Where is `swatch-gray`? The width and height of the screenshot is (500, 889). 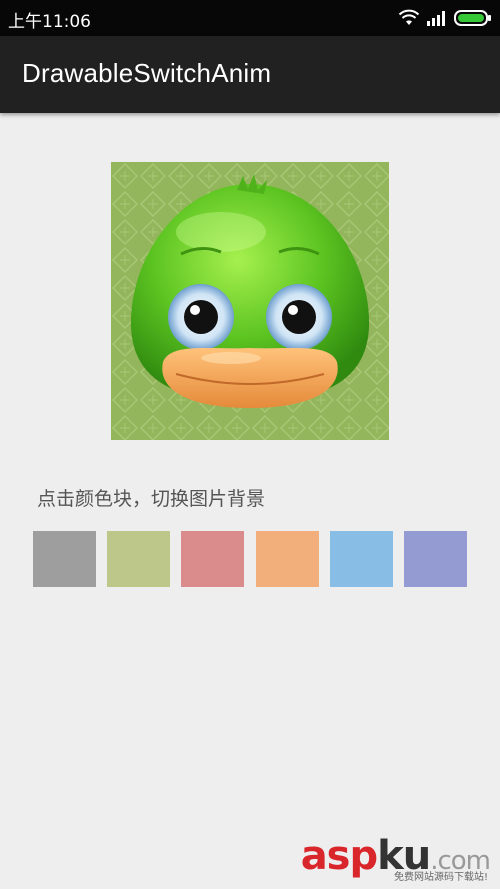 swatch-gray is located at coordinates (64, 559).